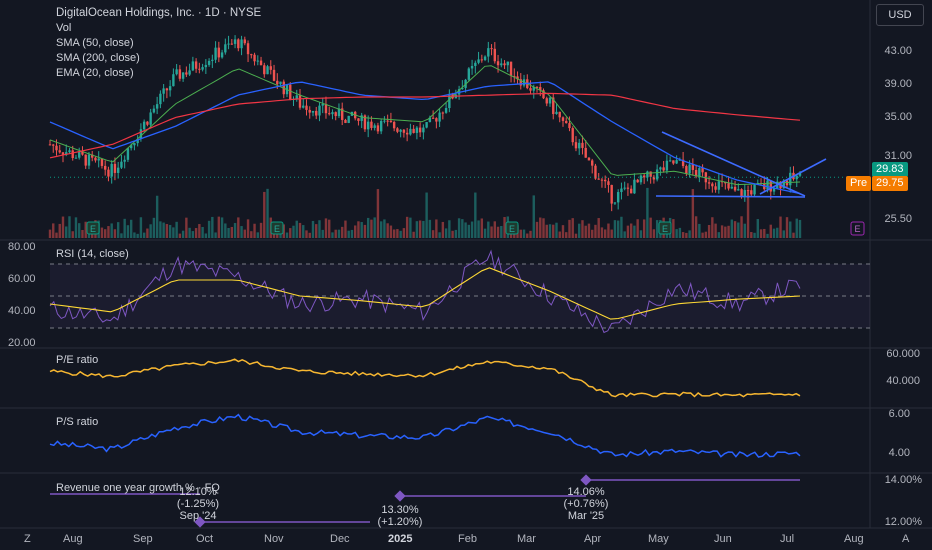 This screenshot has height=550, width=932. I want to click on a-marker: A, so click(905, 539).